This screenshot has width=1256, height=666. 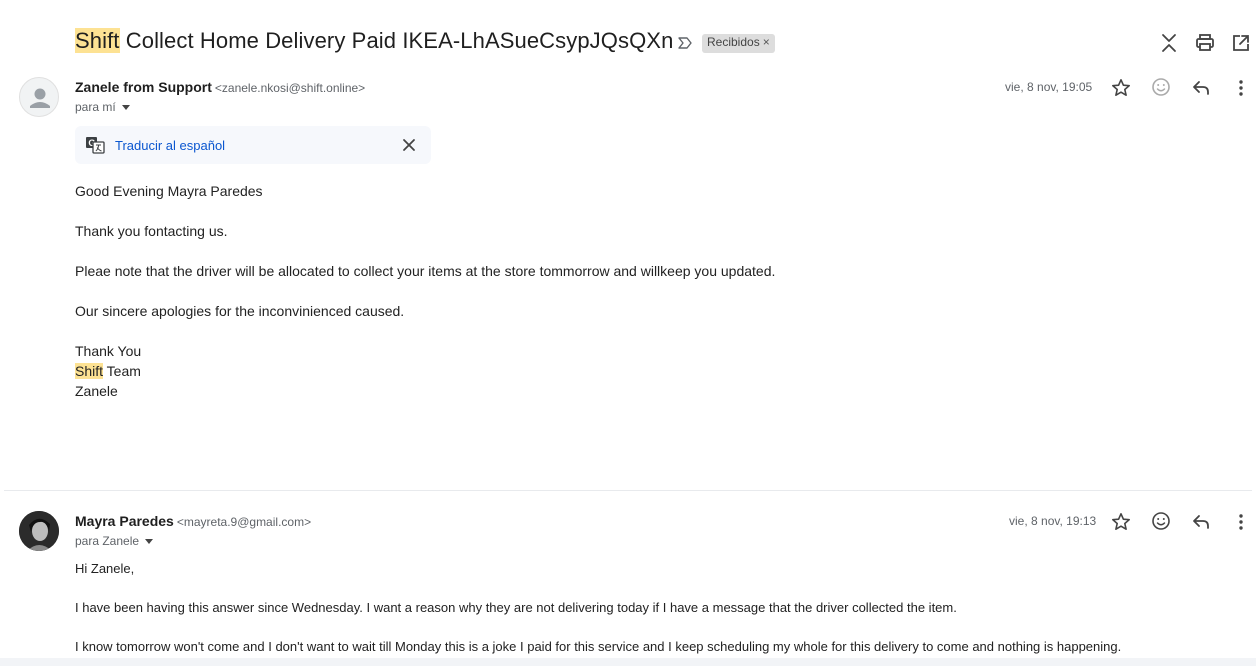 I want to click on label-arrow-icon, so click(x=685, y=43).